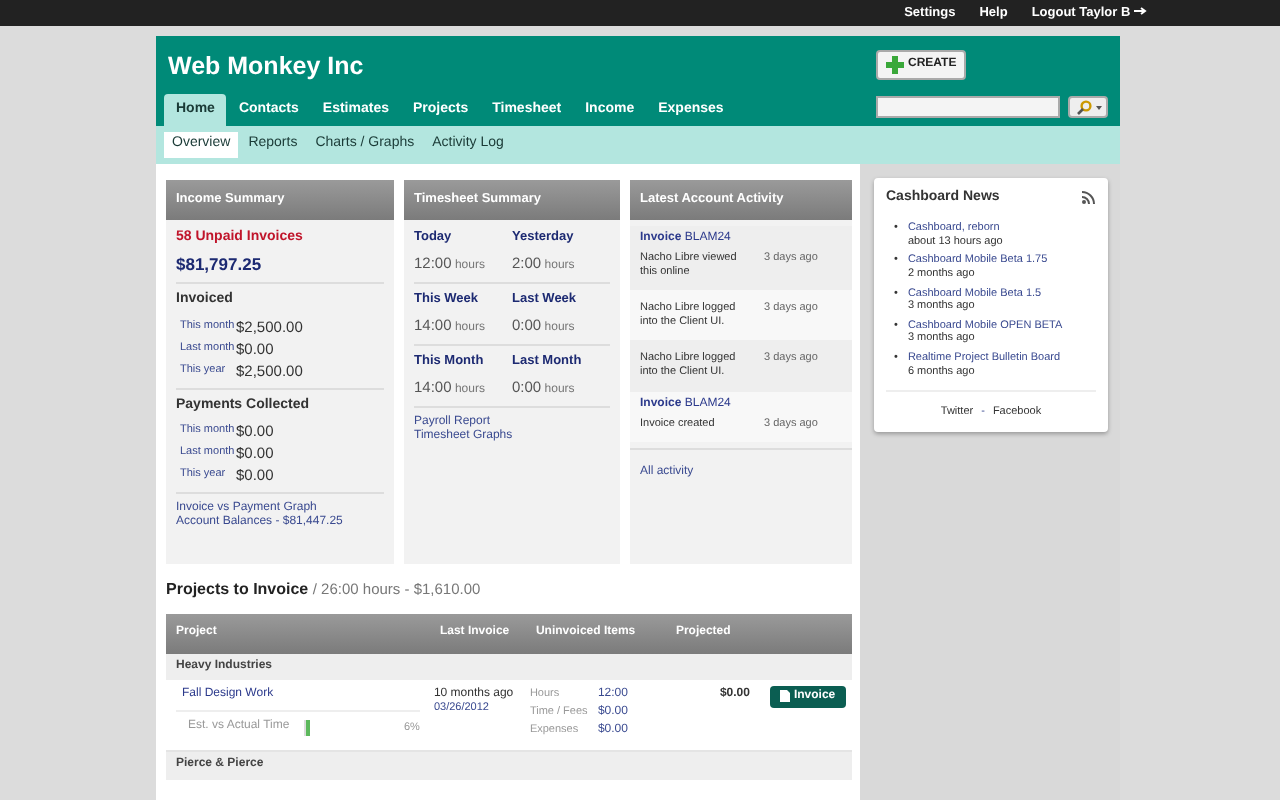 The image size is (1280, 800). What do you see at coordinates (1098, 107) in the screenshot?
I see `caret-icon` at bounding box center [1098, 107].